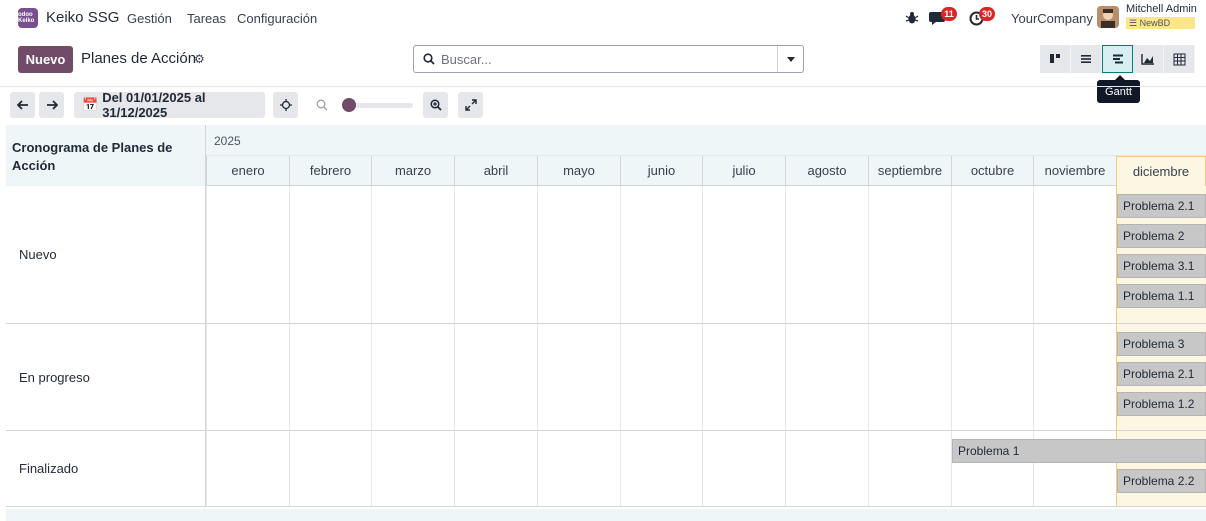 This screenshot has height=521, width=1206. Describe the element at coordinates (1161, 481) in the screenshot. I see `gantt-pill: Problema 2.2` at that location.